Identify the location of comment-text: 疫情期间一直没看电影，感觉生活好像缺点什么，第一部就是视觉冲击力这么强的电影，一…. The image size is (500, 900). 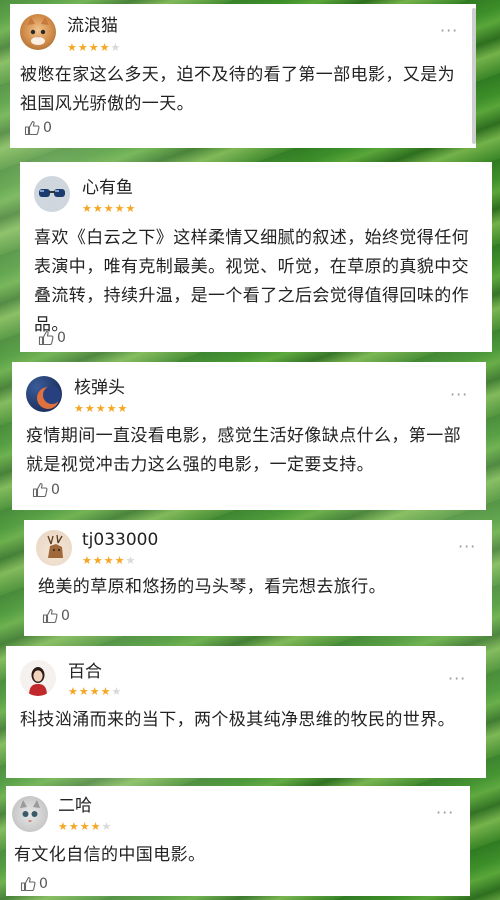
(243, 450).